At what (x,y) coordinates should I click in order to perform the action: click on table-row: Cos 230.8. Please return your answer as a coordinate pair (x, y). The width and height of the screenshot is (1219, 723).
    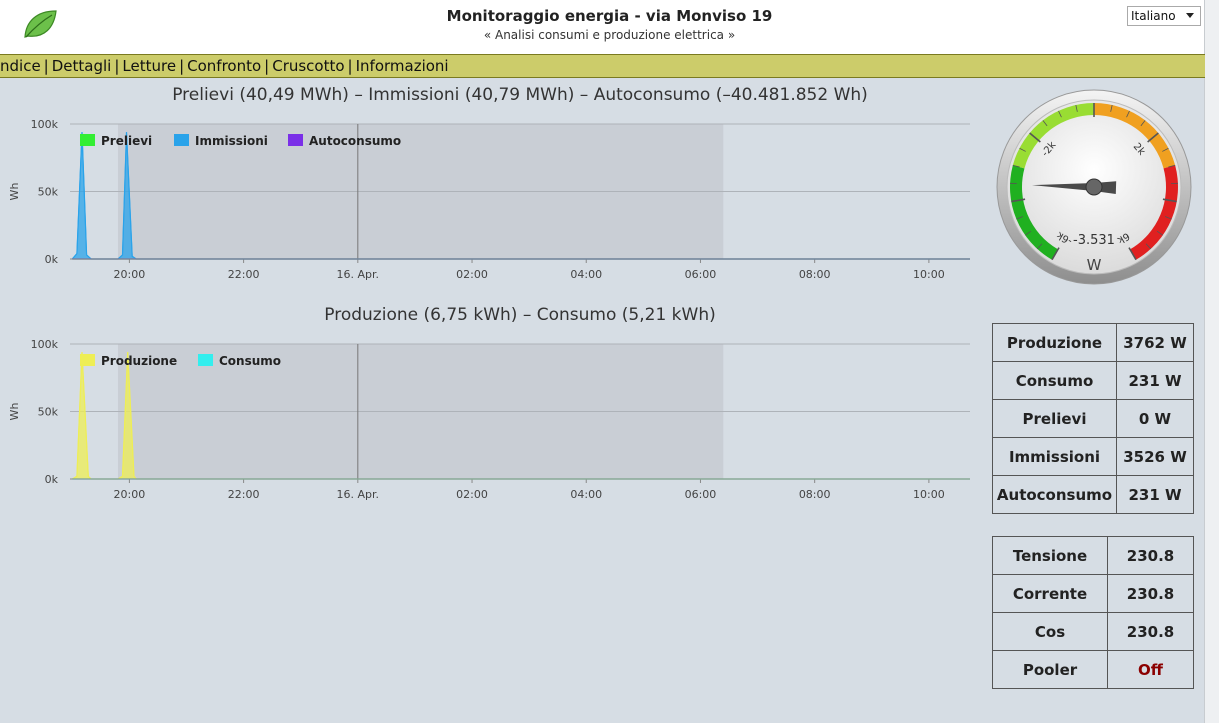
    Looking at the image, I should click on (1093, 631).